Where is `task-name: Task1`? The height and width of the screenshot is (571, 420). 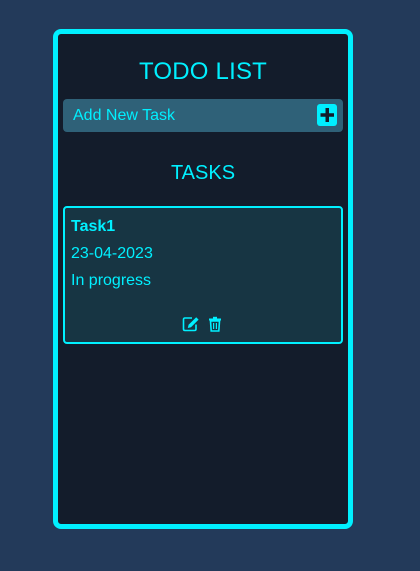
task-name: Task1 is located at coordinates (93, 226).